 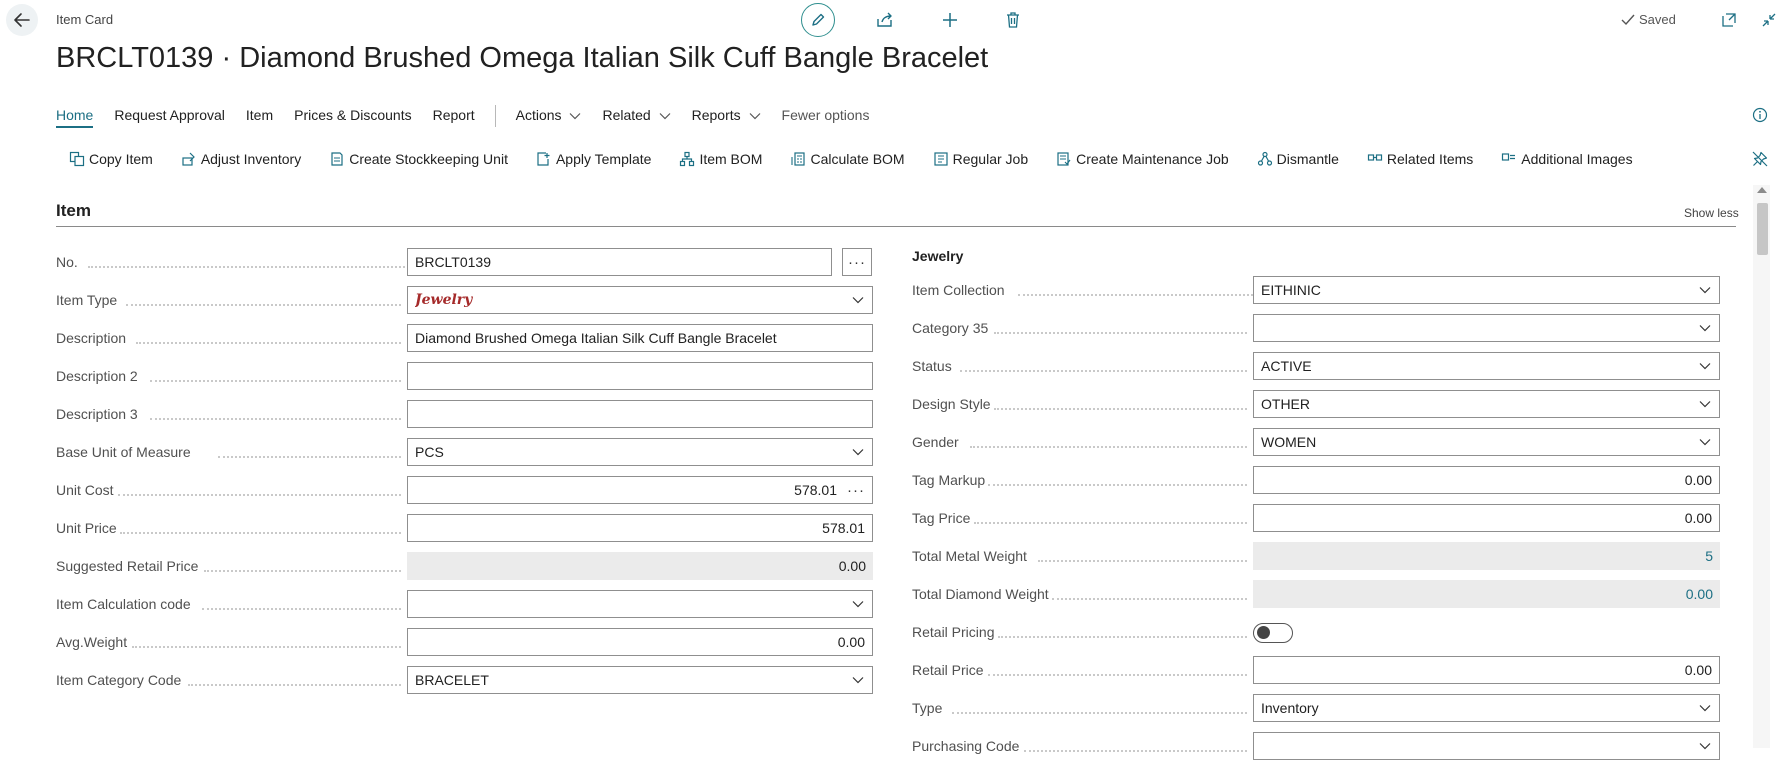 What do you see at coordinates (640, 680) in the screenshot?
I see `item-category-select: BRACELET` at bounding box center [640, 680].